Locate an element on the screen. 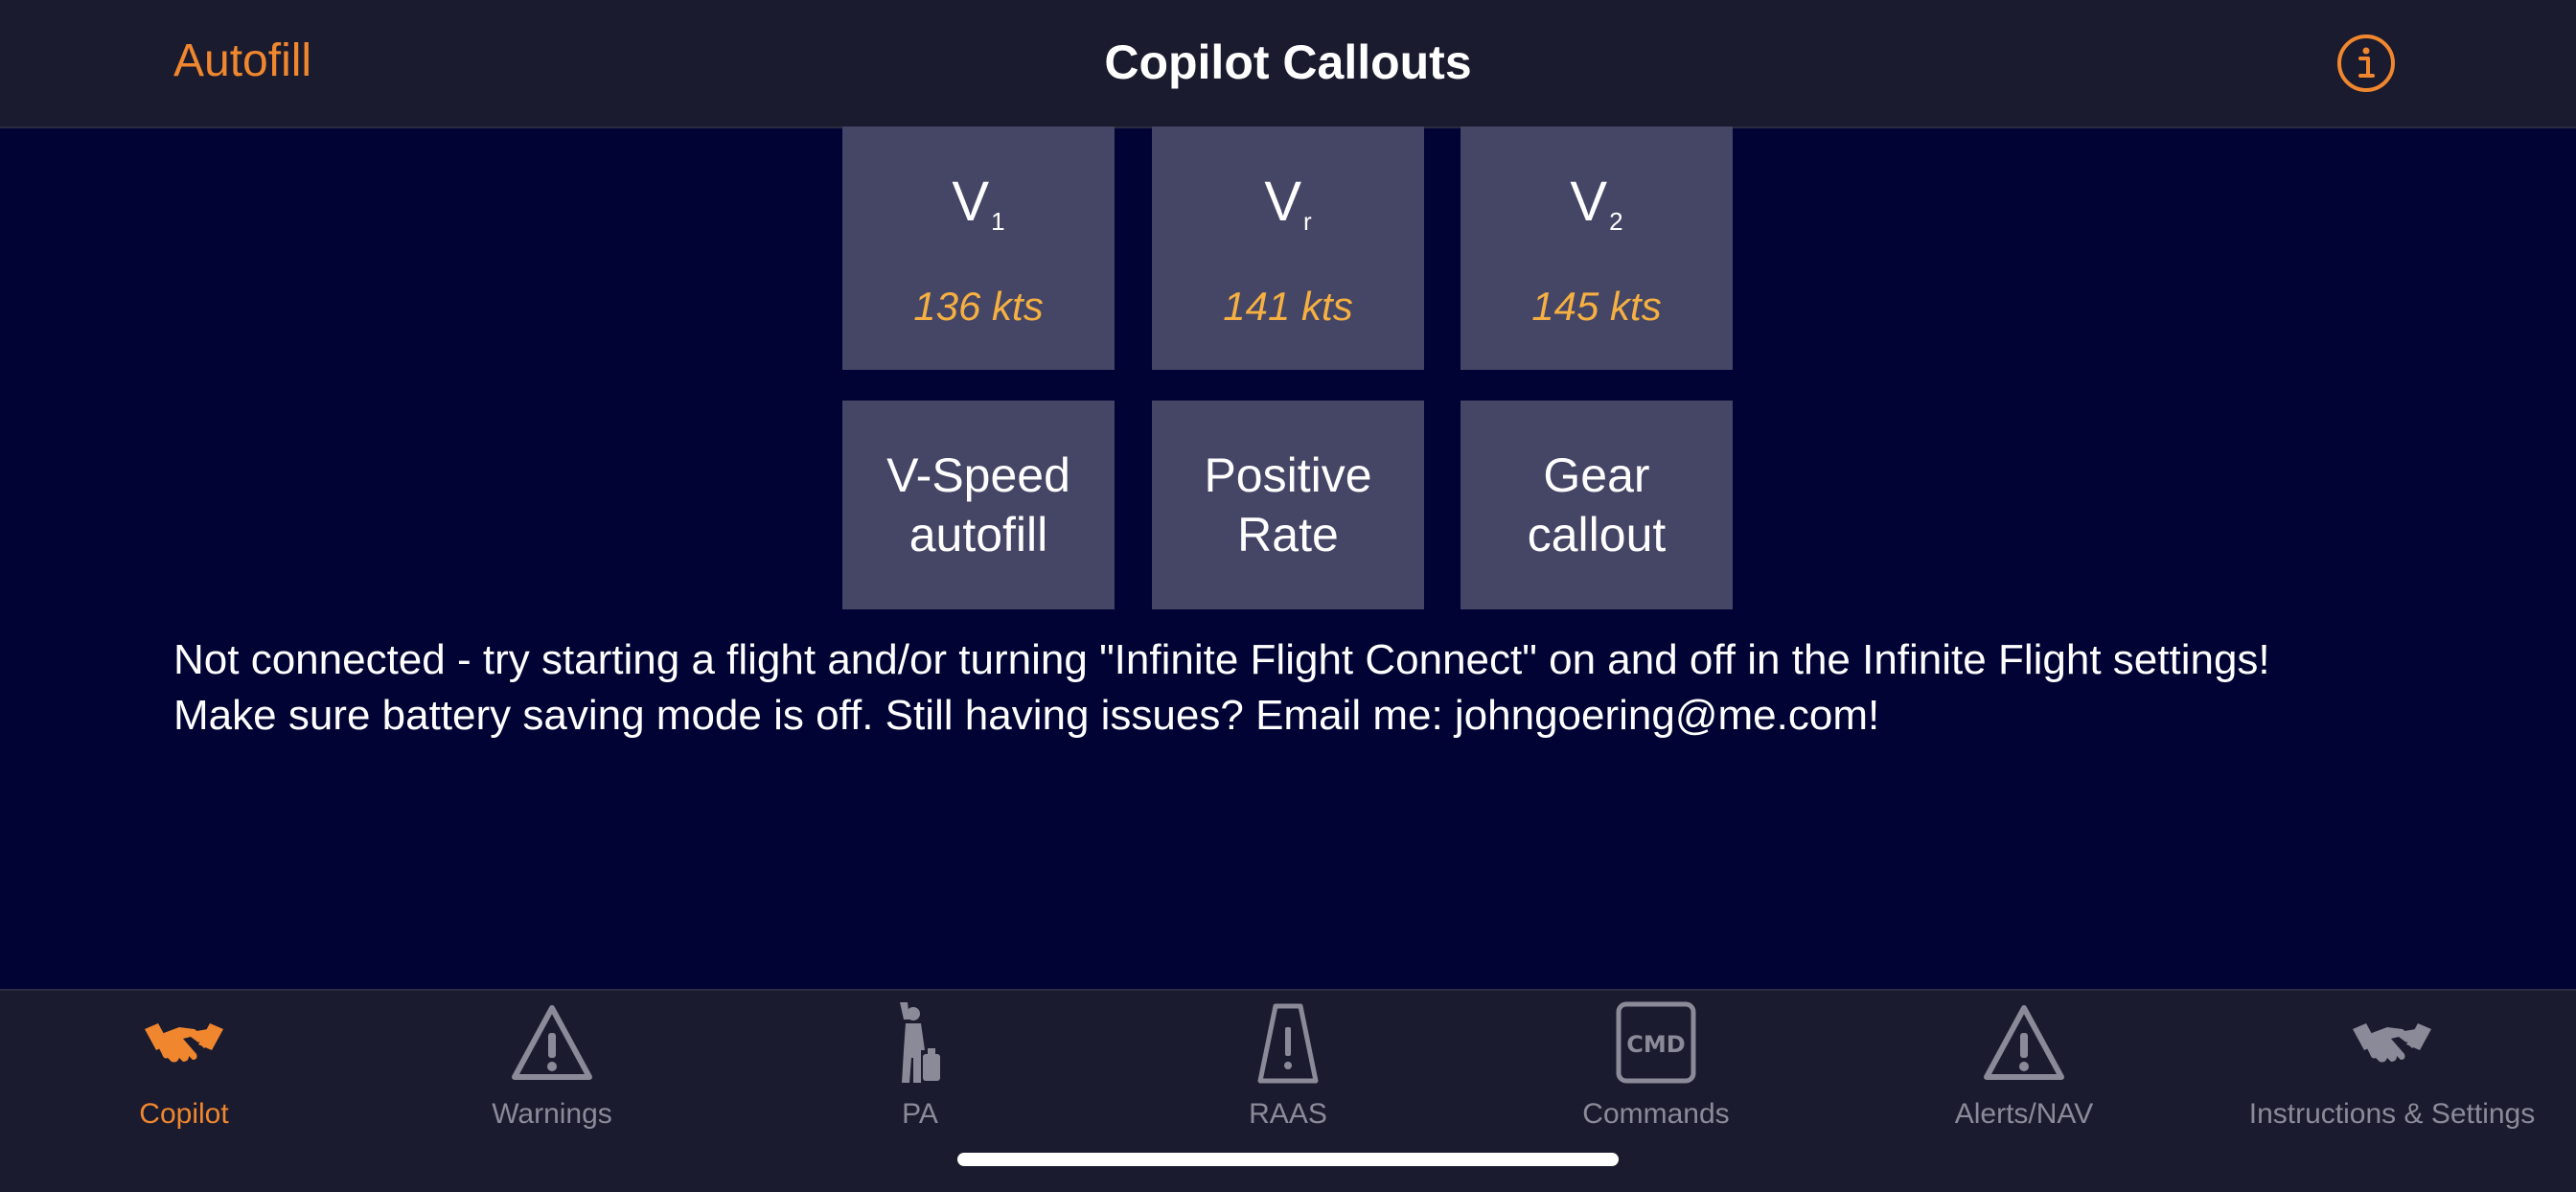 This screenshot has height=1192, width=2576. nav-bar: Autofill Copilot Callouts is located at coordinates (1288, 64).